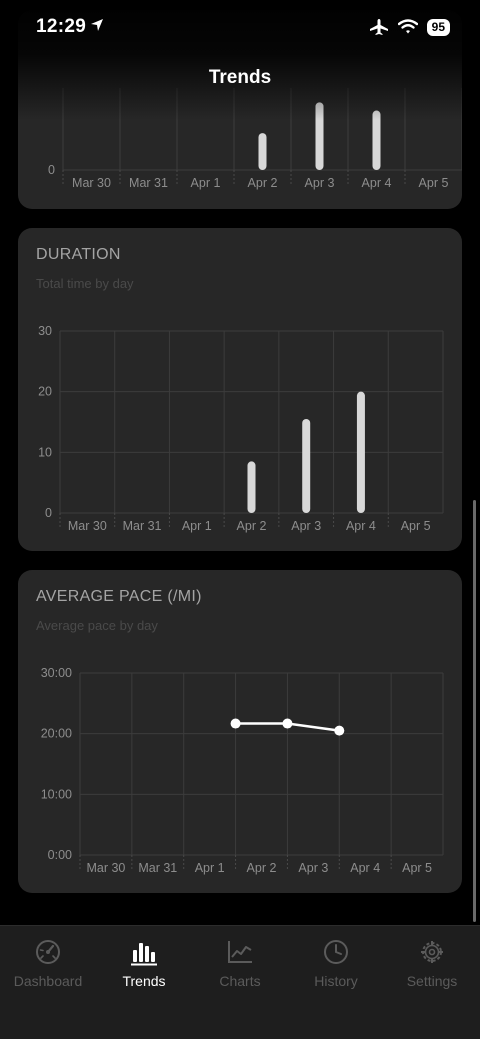 The height and width of the screenshot is (1039, 480). What do you see at coordinates (474, 711) in the screenshot?
I see `scrollbar` at bounding box center [474, 711].